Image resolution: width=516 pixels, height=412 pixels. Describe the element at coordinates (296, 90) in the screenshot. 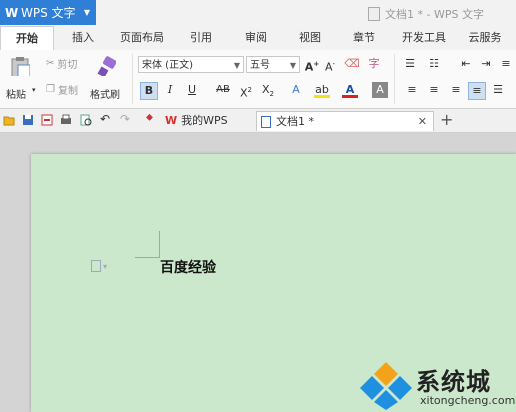

I see `text-effect-icon: A` at that location.